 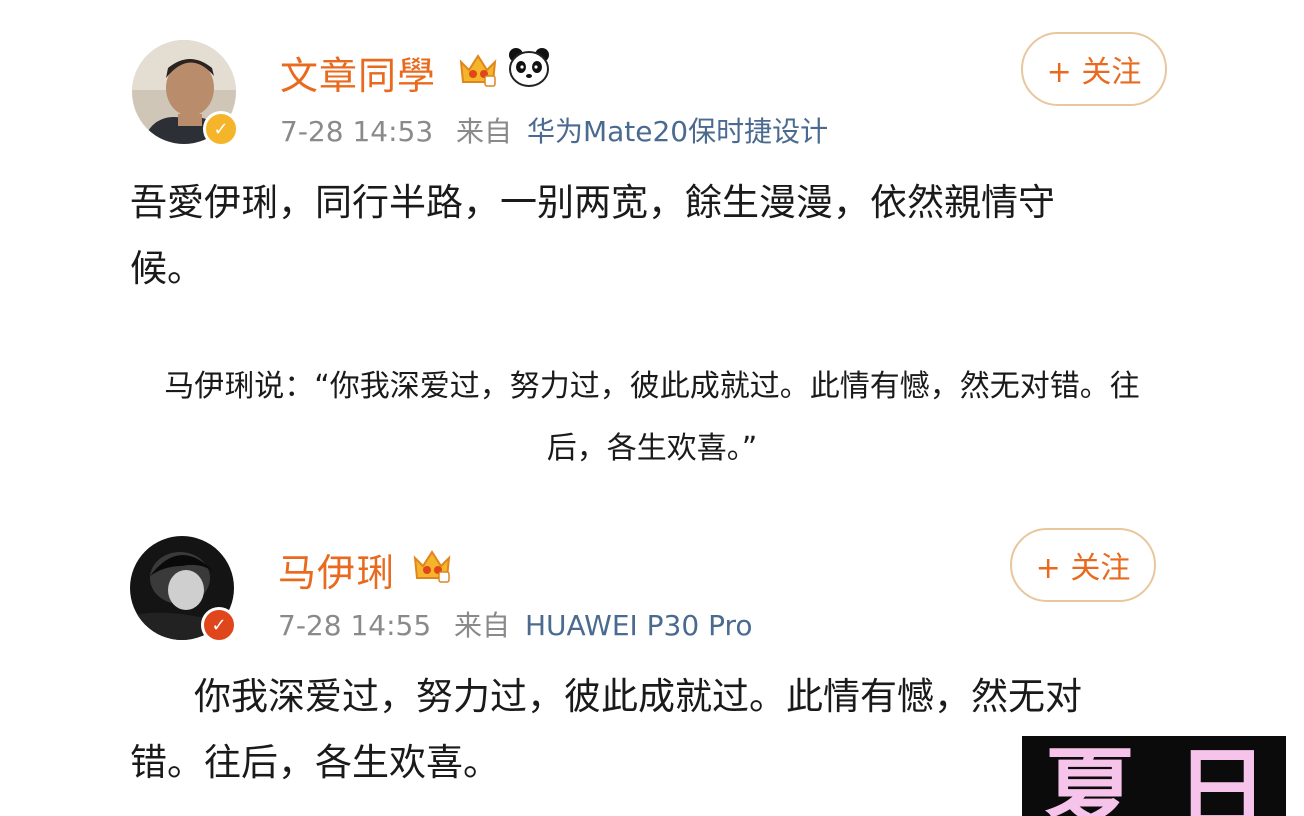 What do you see at coordinates (357, 131) in the screenshot?
I see `timestamp: 7-28 14:53` at bounding box center [357, 131].